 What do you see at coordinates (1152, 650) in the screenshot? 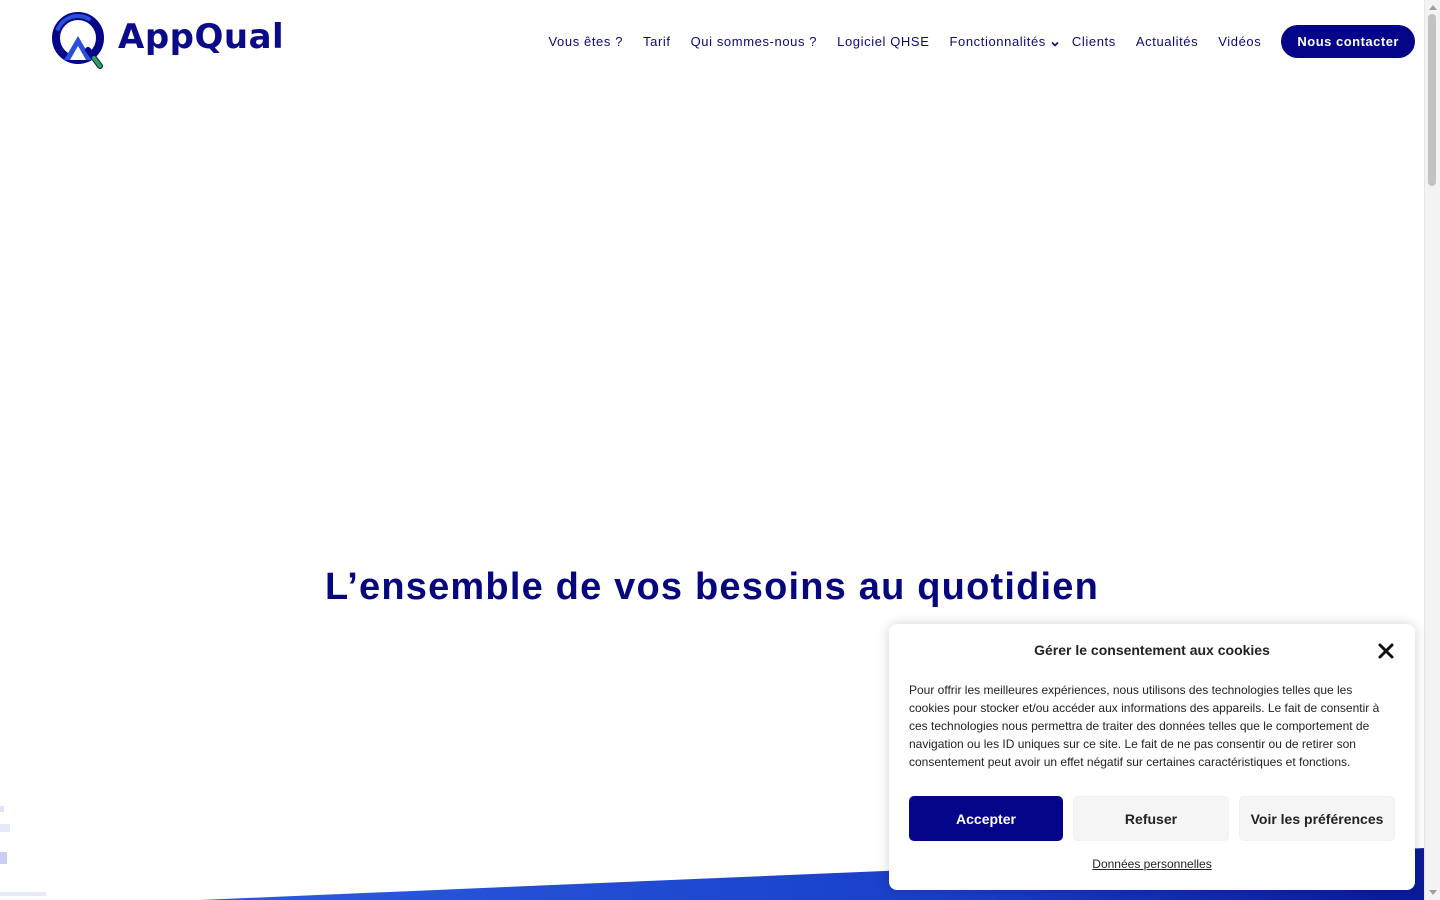
I see `cookie-title: Gérer le consentement aux cookies` at bounding box center [1152, 650].